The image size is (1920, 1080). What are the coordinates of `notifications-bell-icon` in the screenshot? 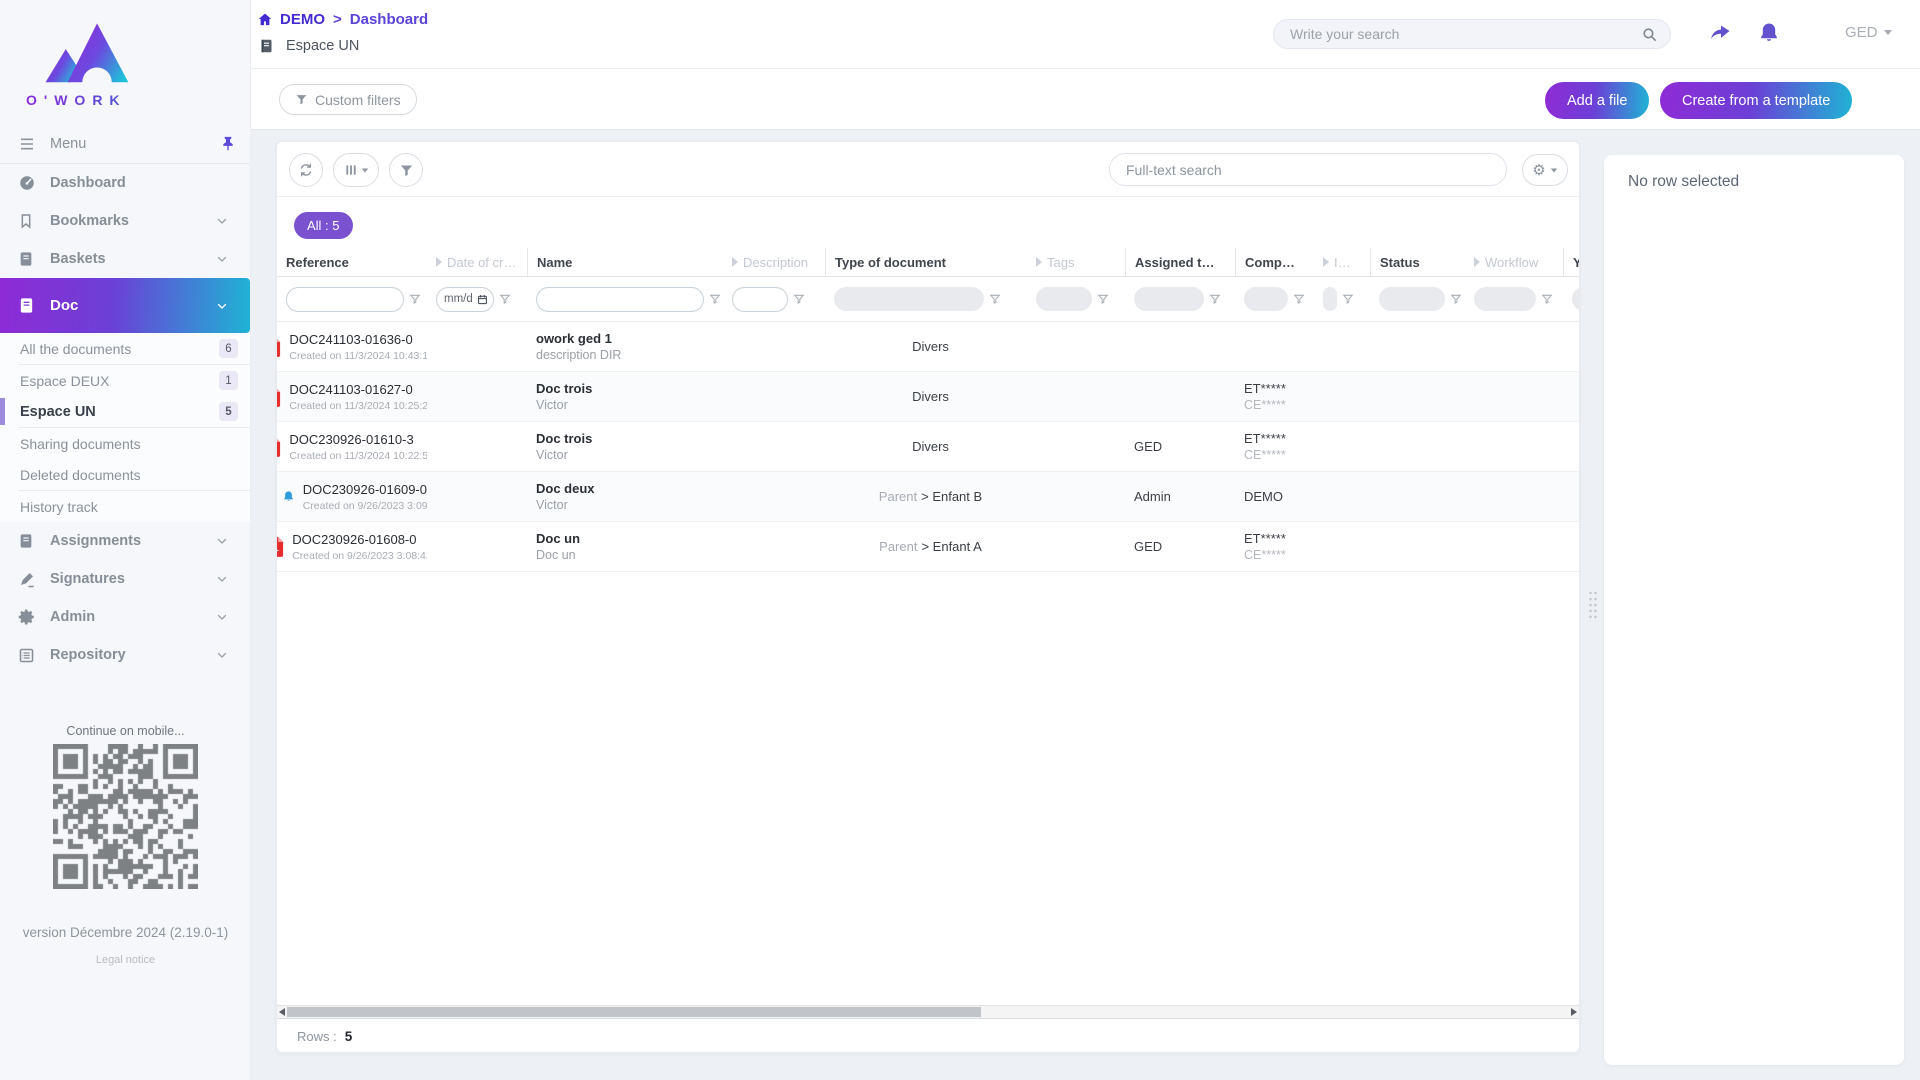 It's located at (1769, 33).